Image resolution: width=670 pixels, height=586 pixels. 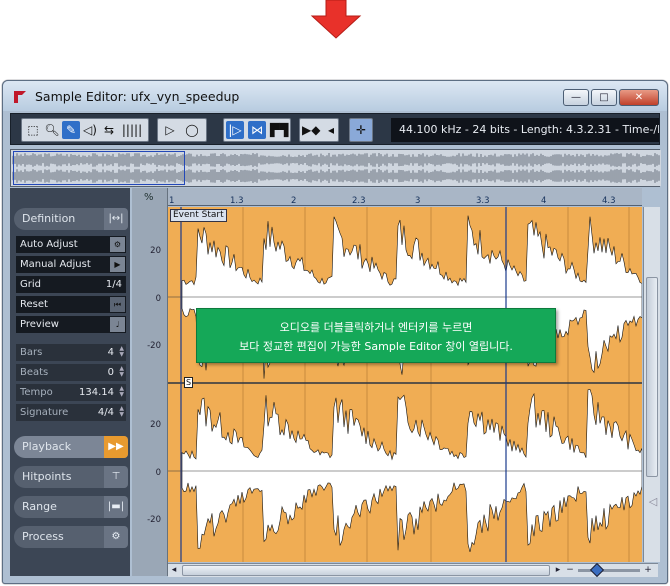 What do you see at coordinates (47, 446) in the screenshot?
I see `playback-label: Playback` at bounding box center [47, 446].